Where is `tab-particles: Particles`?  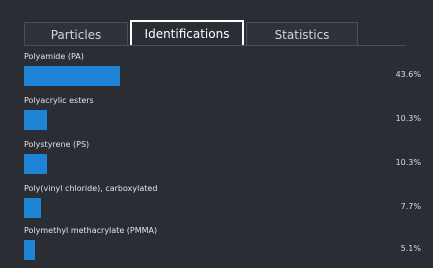 tab-particles: Particles is located at coordinates (76, 34).